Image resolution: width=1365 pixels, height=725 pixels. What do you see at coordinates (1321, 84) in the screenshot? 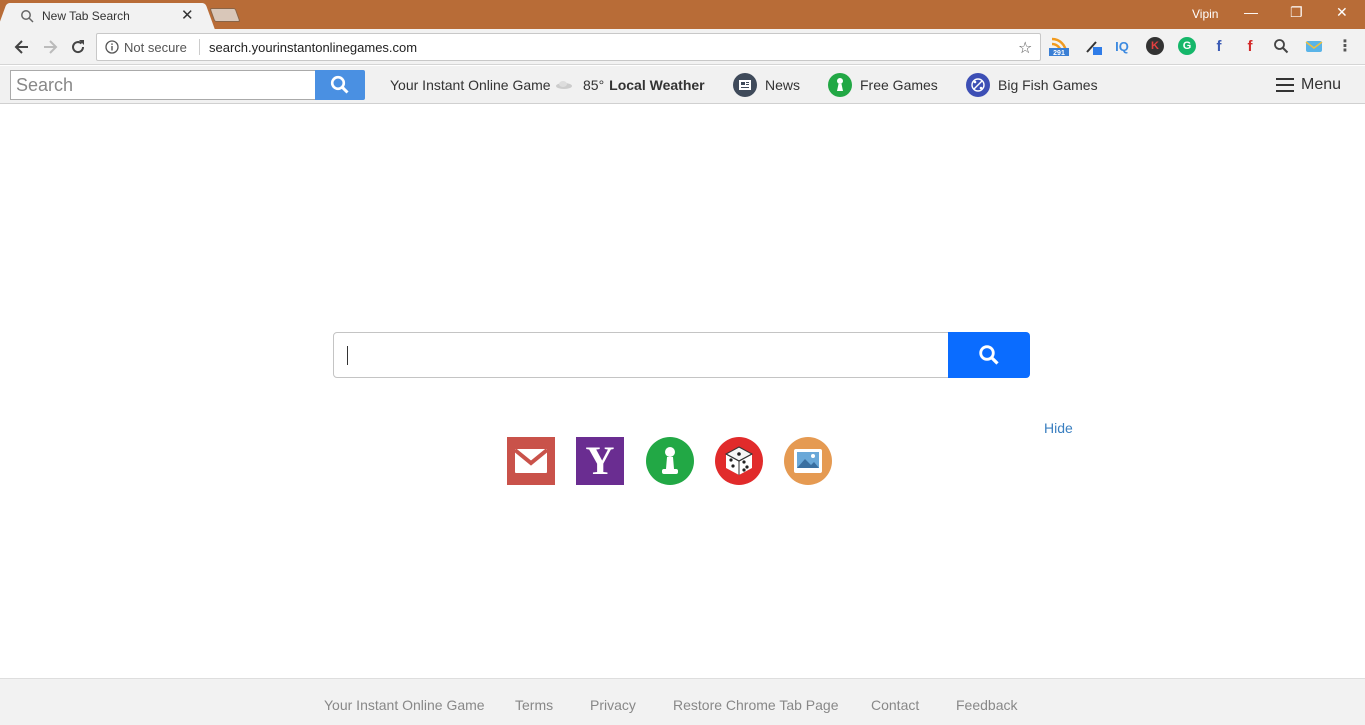
I see `menu-label: Menu` at bounding box center [1321, 84].